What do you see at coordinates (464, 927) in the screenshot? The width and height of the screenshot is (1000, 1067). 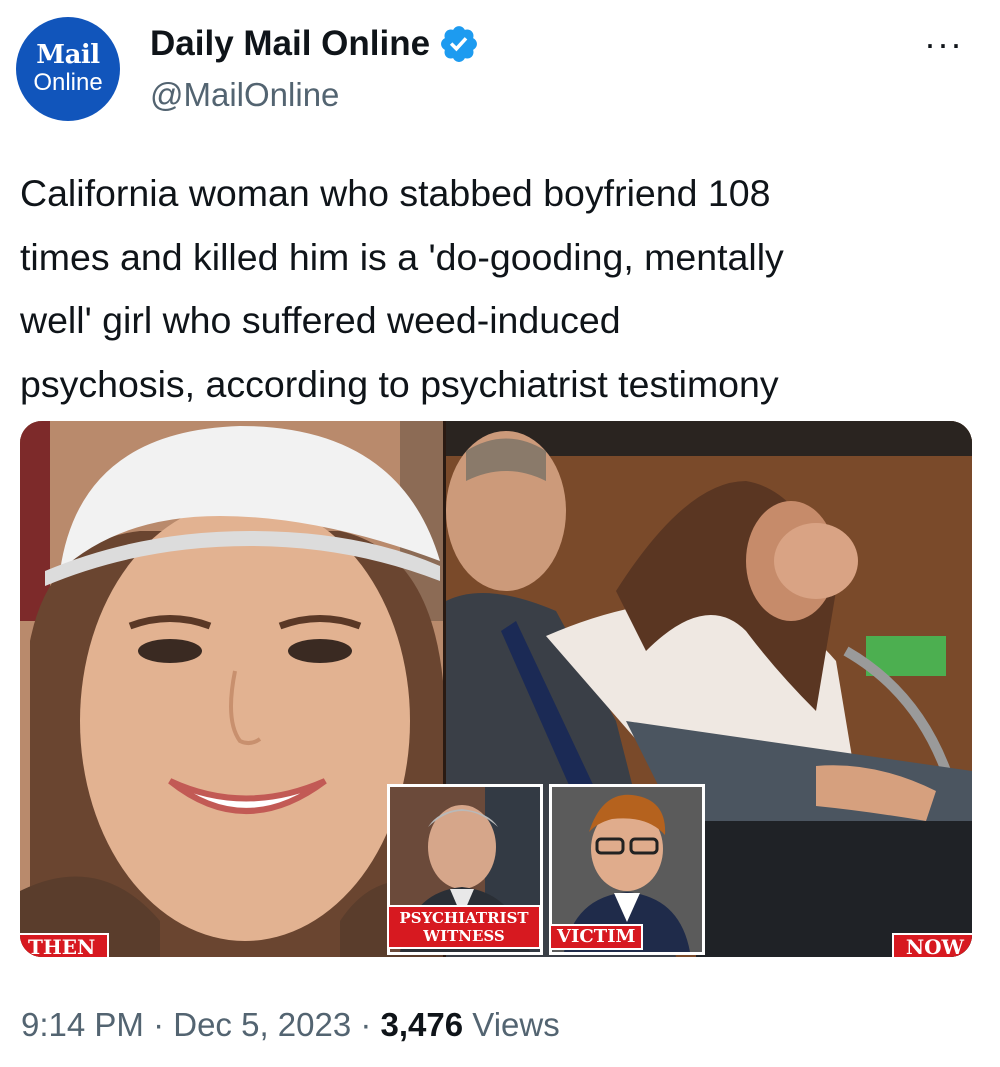 I see `psychiatrist-witness-label: PSYCHIATRIST WITNESS` at bounding box center [464, 927].